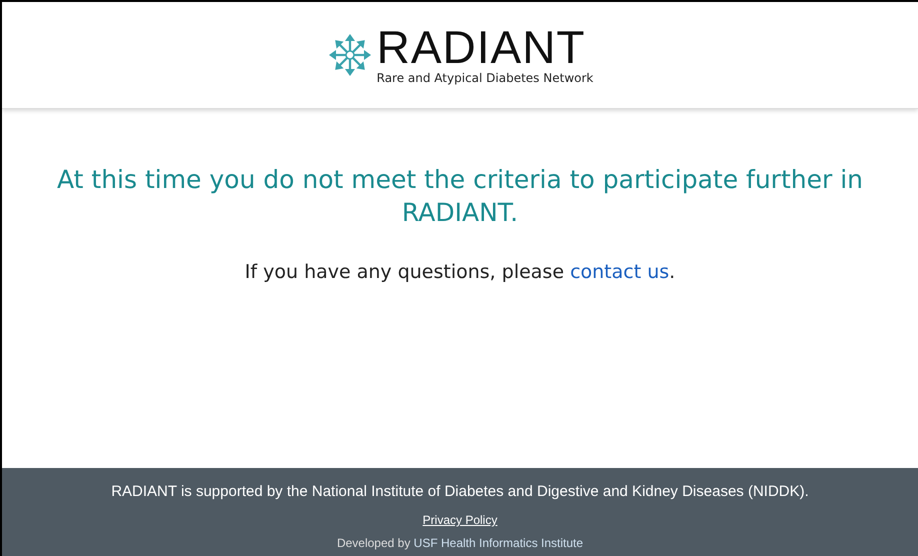  I want to click on privacy-link: Privacy Policy, so click(460, 520).